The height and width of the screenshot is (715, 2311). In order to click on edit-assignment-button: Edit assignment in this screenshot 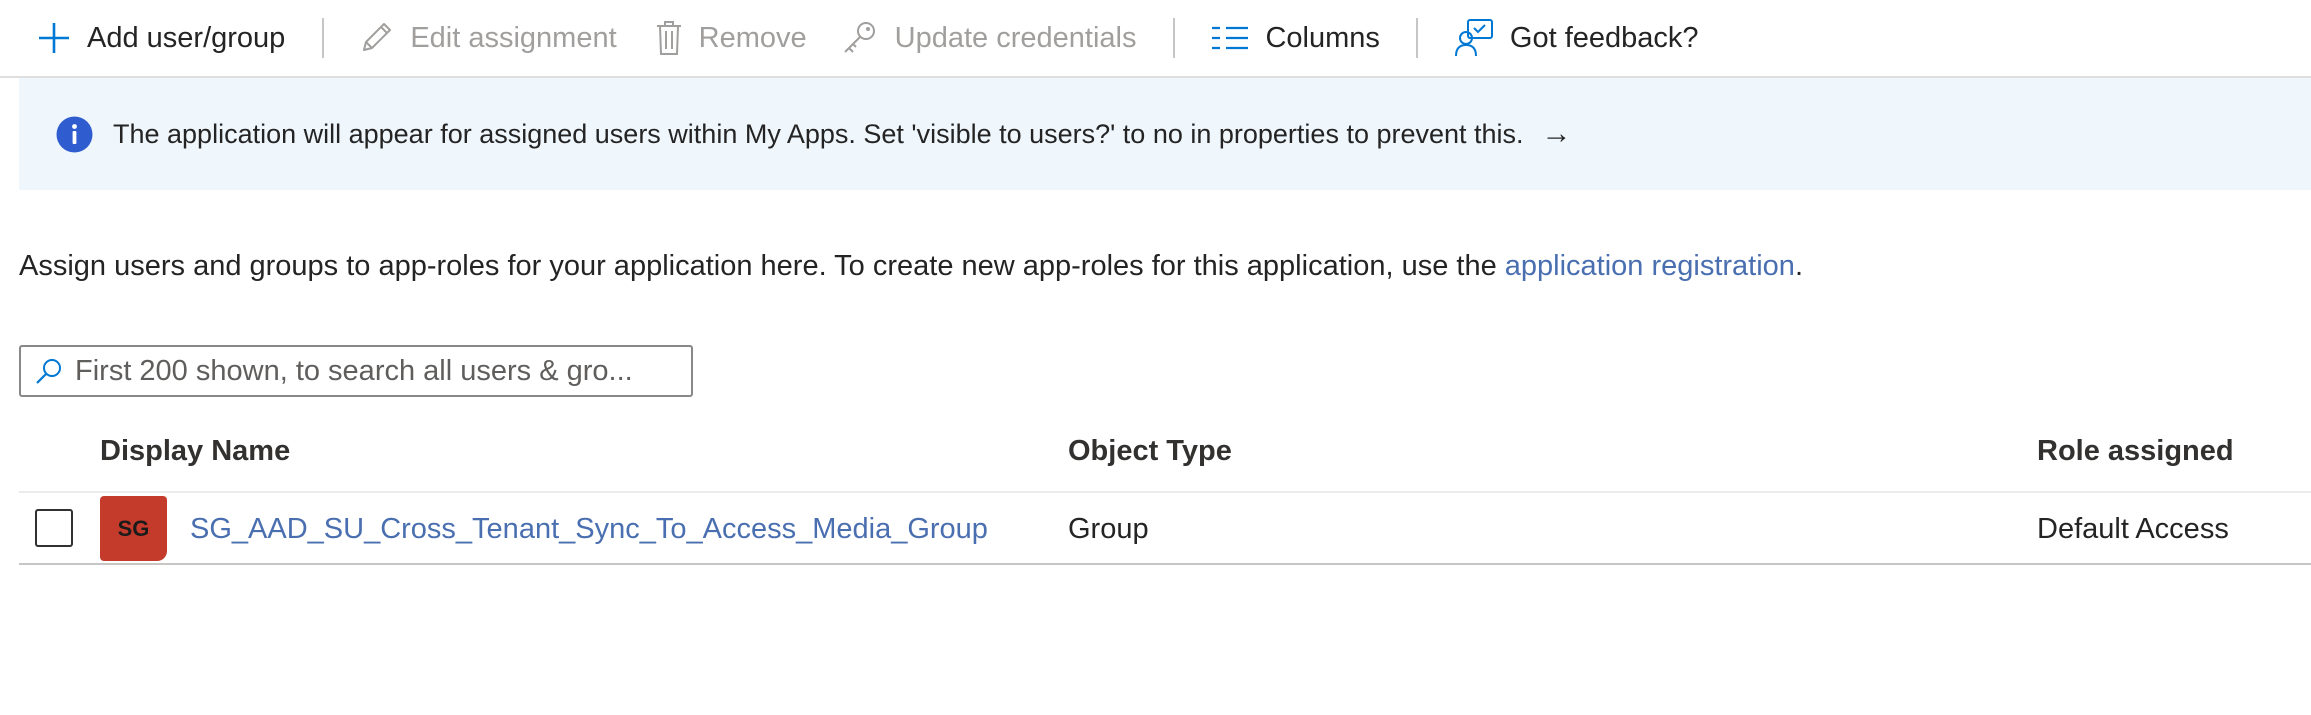, I will do `click(487, 38)`.